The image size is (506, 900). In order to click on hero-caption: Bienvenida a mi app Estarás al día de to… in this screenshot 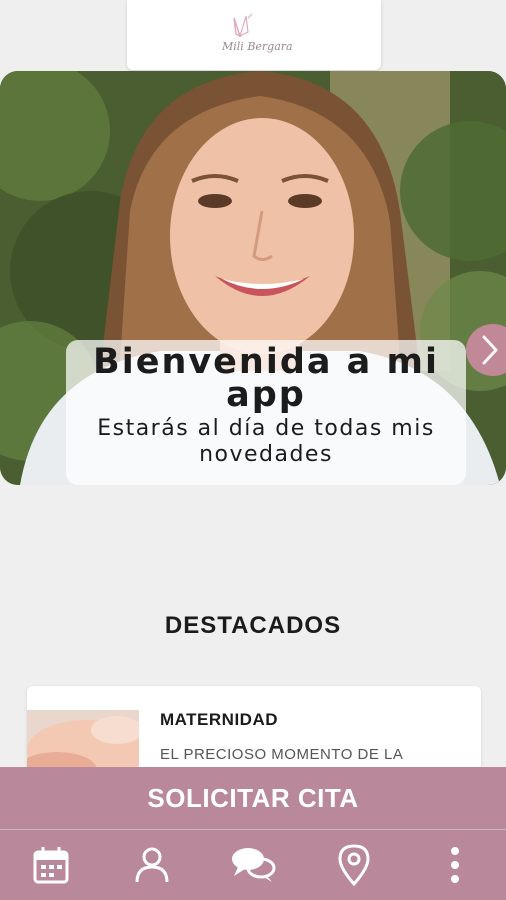, I will do `click(266, 412)`.